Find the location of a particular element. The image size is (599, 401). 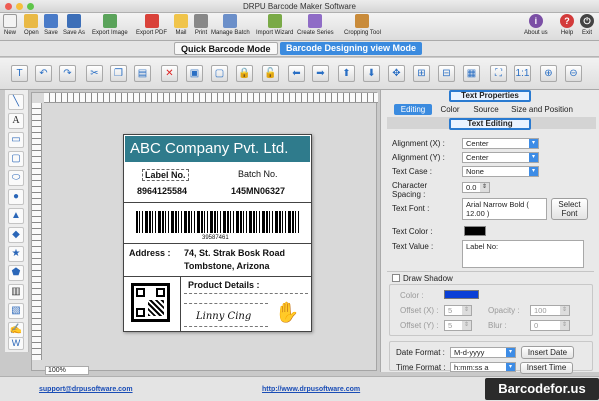

offset-y-stepper: 5 ⇕ is located at coordinates (458, 325).